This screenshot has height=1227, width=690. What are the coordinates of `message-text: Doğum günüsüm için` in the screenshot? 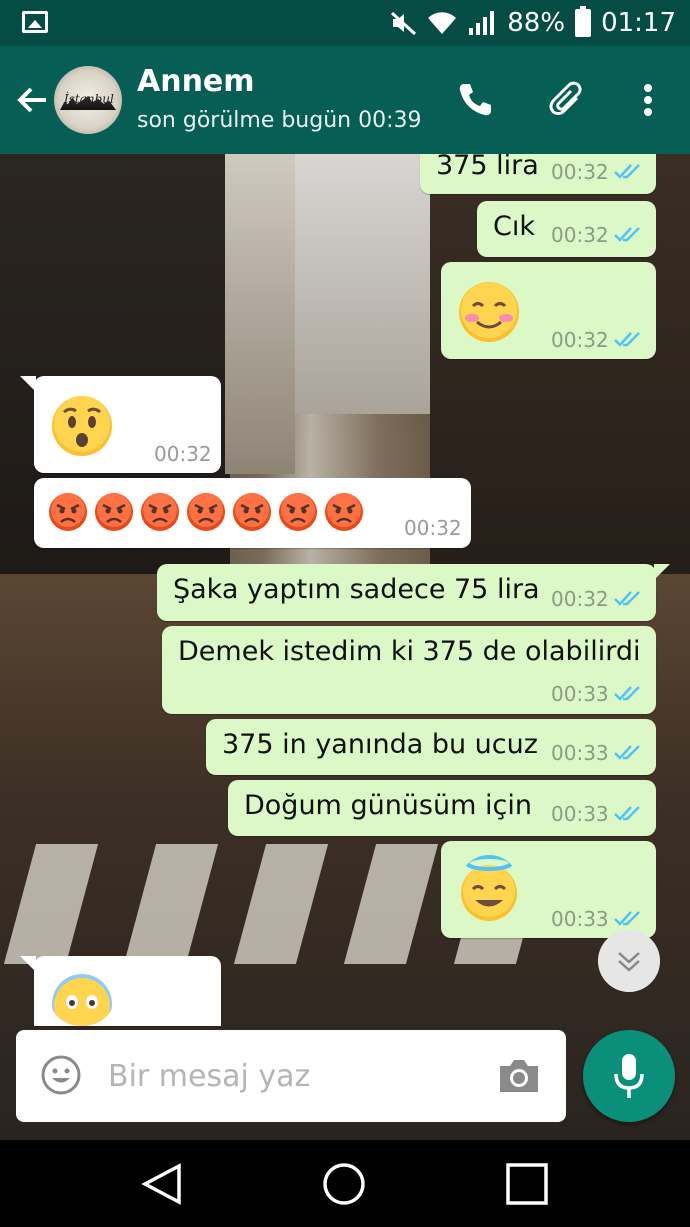 It's located at (388, 805).